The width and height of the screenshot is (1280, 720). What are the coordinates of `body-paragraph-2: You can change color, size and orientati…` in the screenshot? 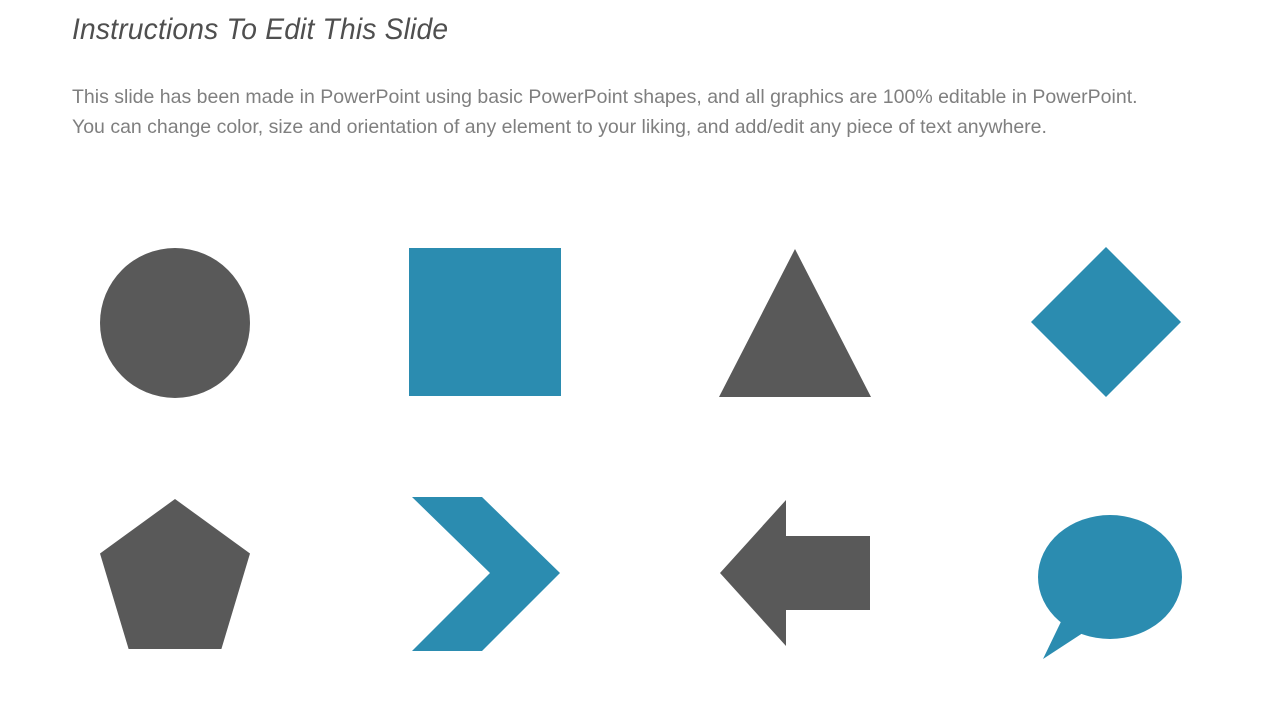 It's located at (559, 127).